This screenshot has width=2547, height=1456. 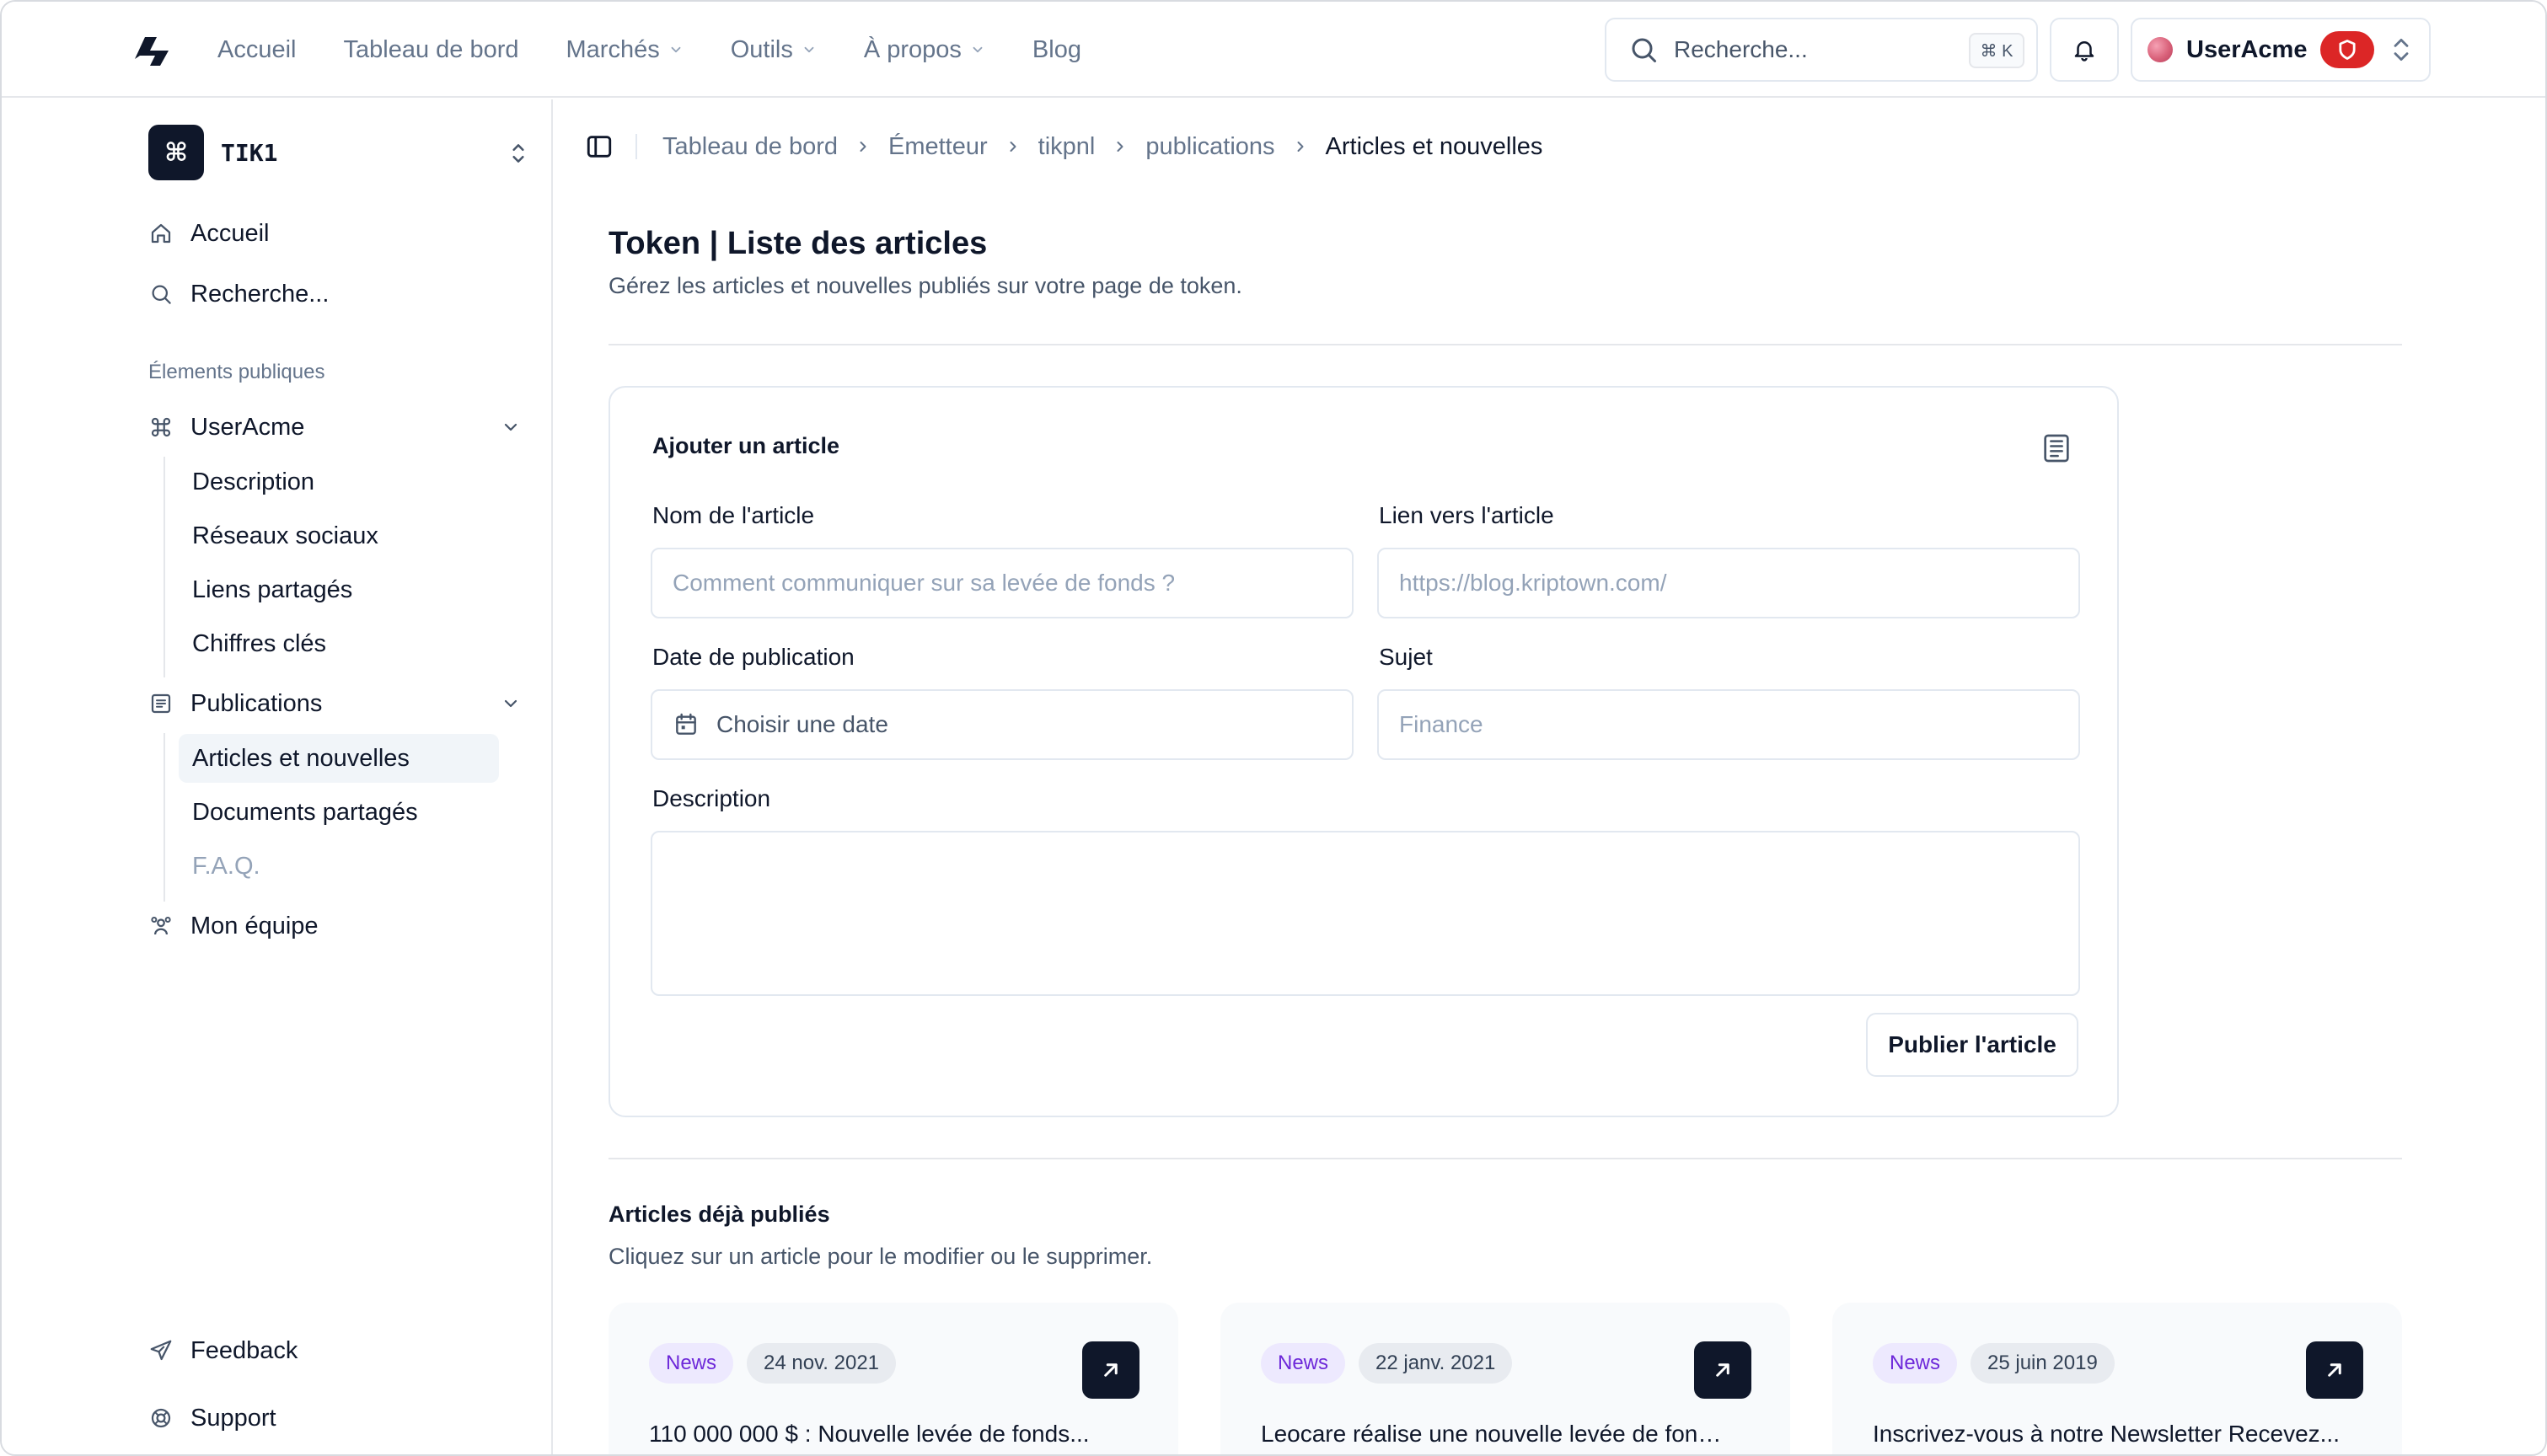 I want to click on user-menu-button: UserAcme, so click(x=2281, y=50).